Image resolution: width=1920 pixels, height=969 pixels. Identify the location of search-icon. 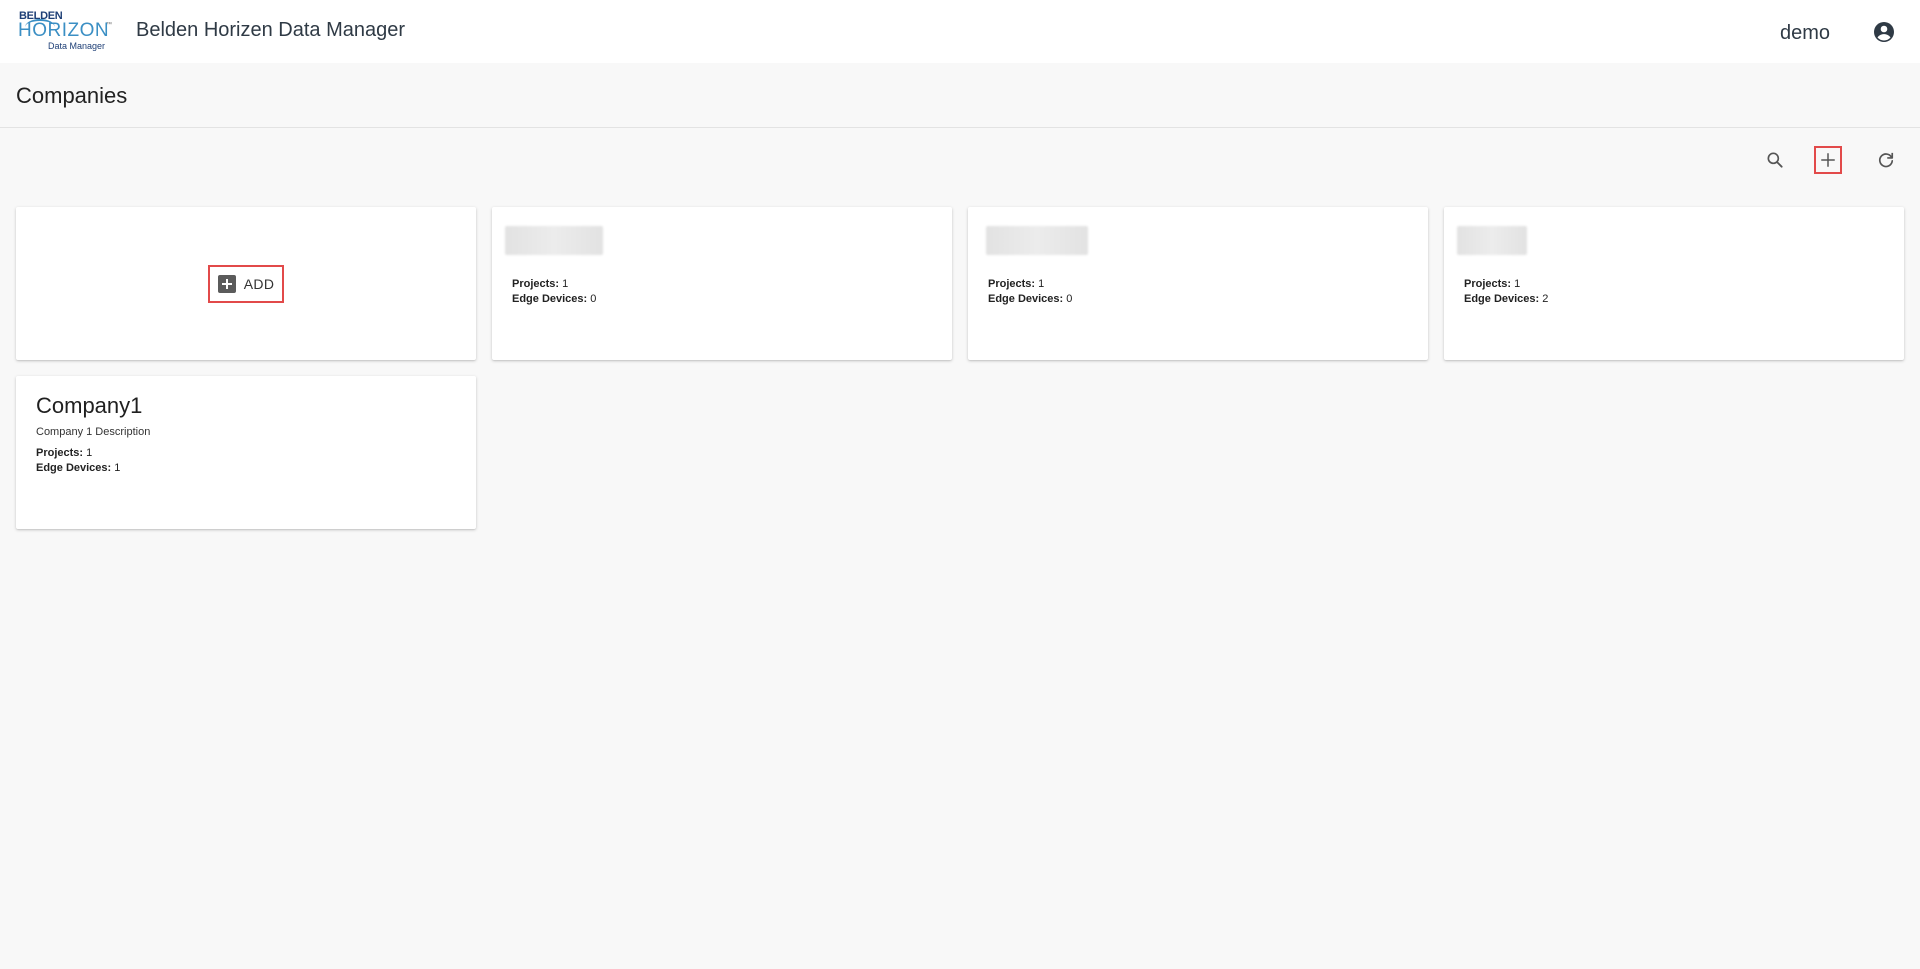
(1775, 160).